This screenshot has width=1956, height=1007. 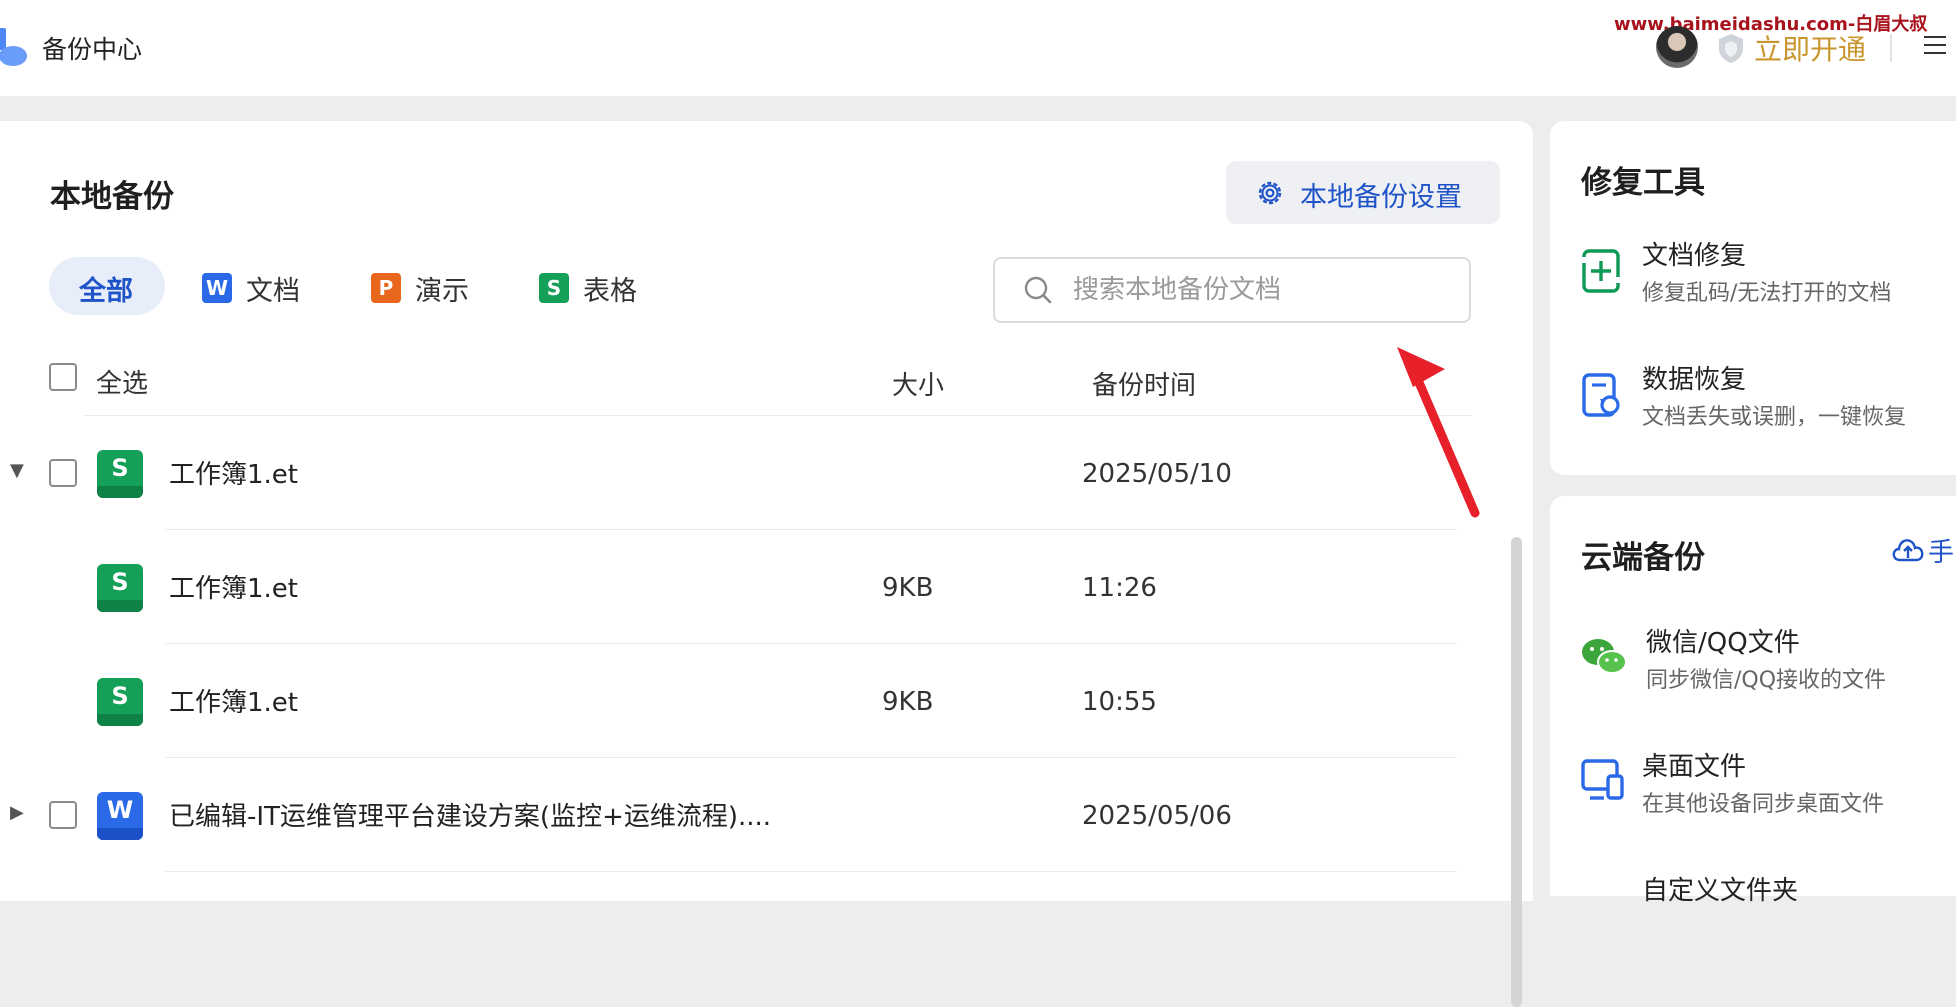 I want to click on item-description: 文档丢失或误删，一键恢复, so click(x=1774, y=417).